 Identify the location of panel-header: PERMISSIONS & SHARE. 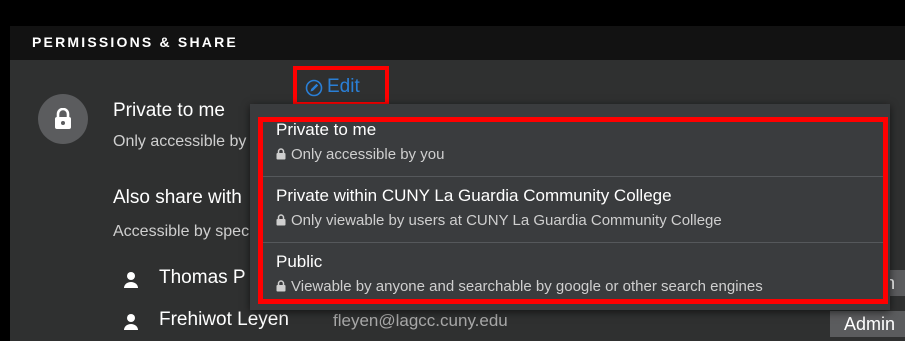
(457, 43).